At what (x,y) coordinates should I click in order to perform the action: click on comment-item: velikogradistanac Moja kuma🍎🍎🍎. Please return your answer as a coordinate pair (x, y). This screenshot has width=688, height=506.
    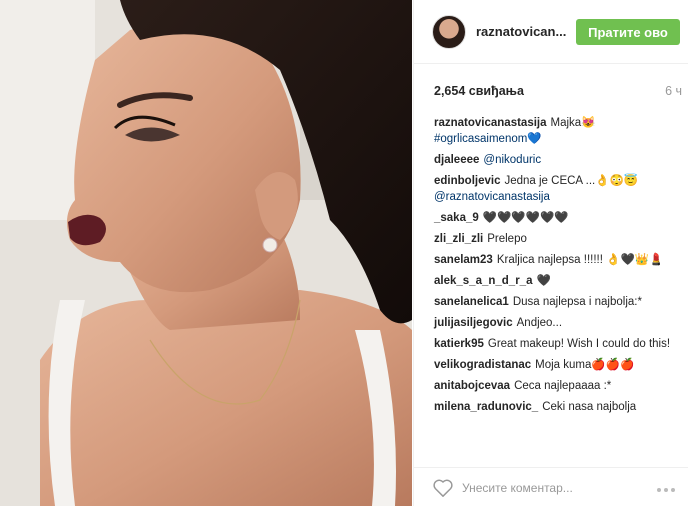
    Looking at the image, I should click on (554, 365).